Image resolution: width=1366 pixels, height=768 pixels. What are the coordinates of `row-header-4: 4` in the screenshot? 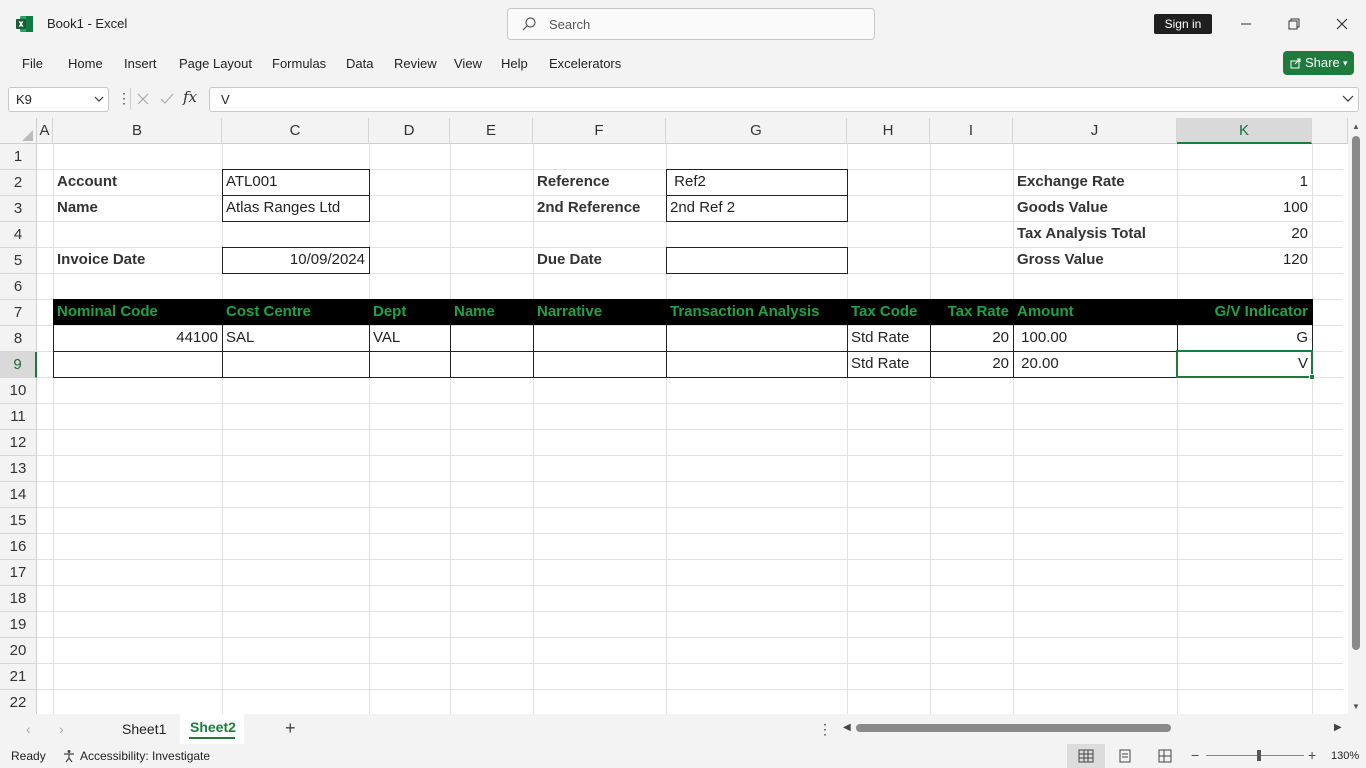 It's located at (18, 235).